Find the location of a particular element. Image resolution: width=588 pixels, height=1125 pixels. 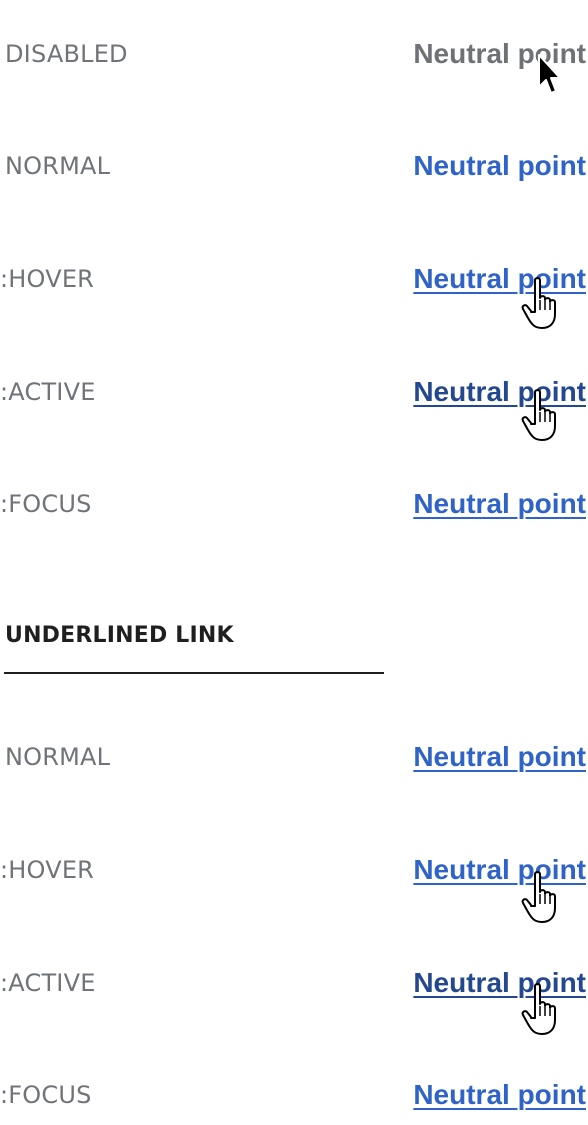

state-label-active: :ACTIVE is located at coordinates (48, 392).